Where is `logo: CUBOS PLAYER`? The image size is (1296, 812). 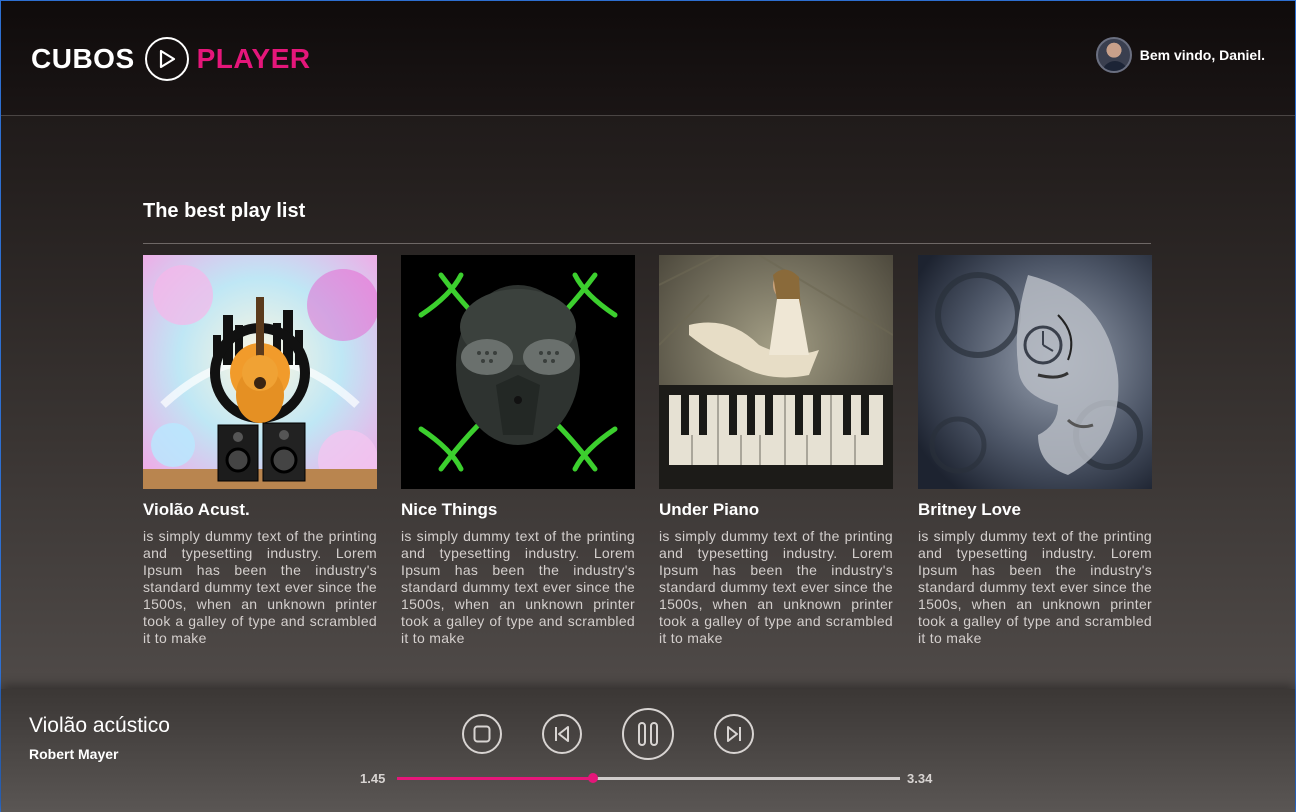 logo: CUBOS PLAYER is located at coordinates (171, 59).